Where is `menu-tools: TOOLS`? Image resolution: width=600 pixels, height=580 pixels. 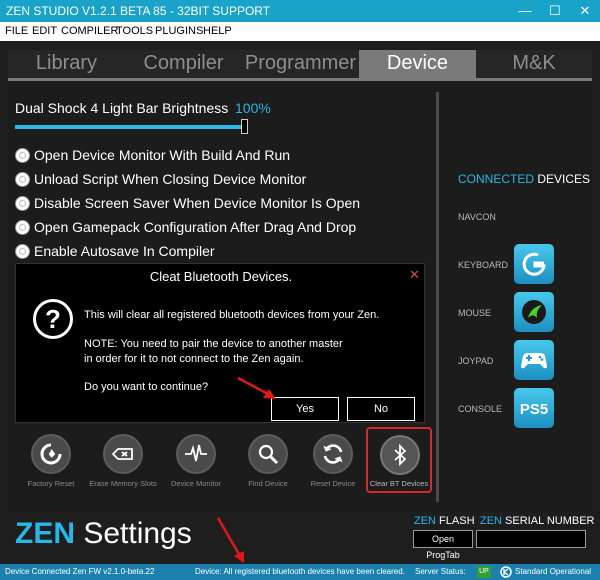
menu-tools: TOOLS is located at coordinates (134, 31).